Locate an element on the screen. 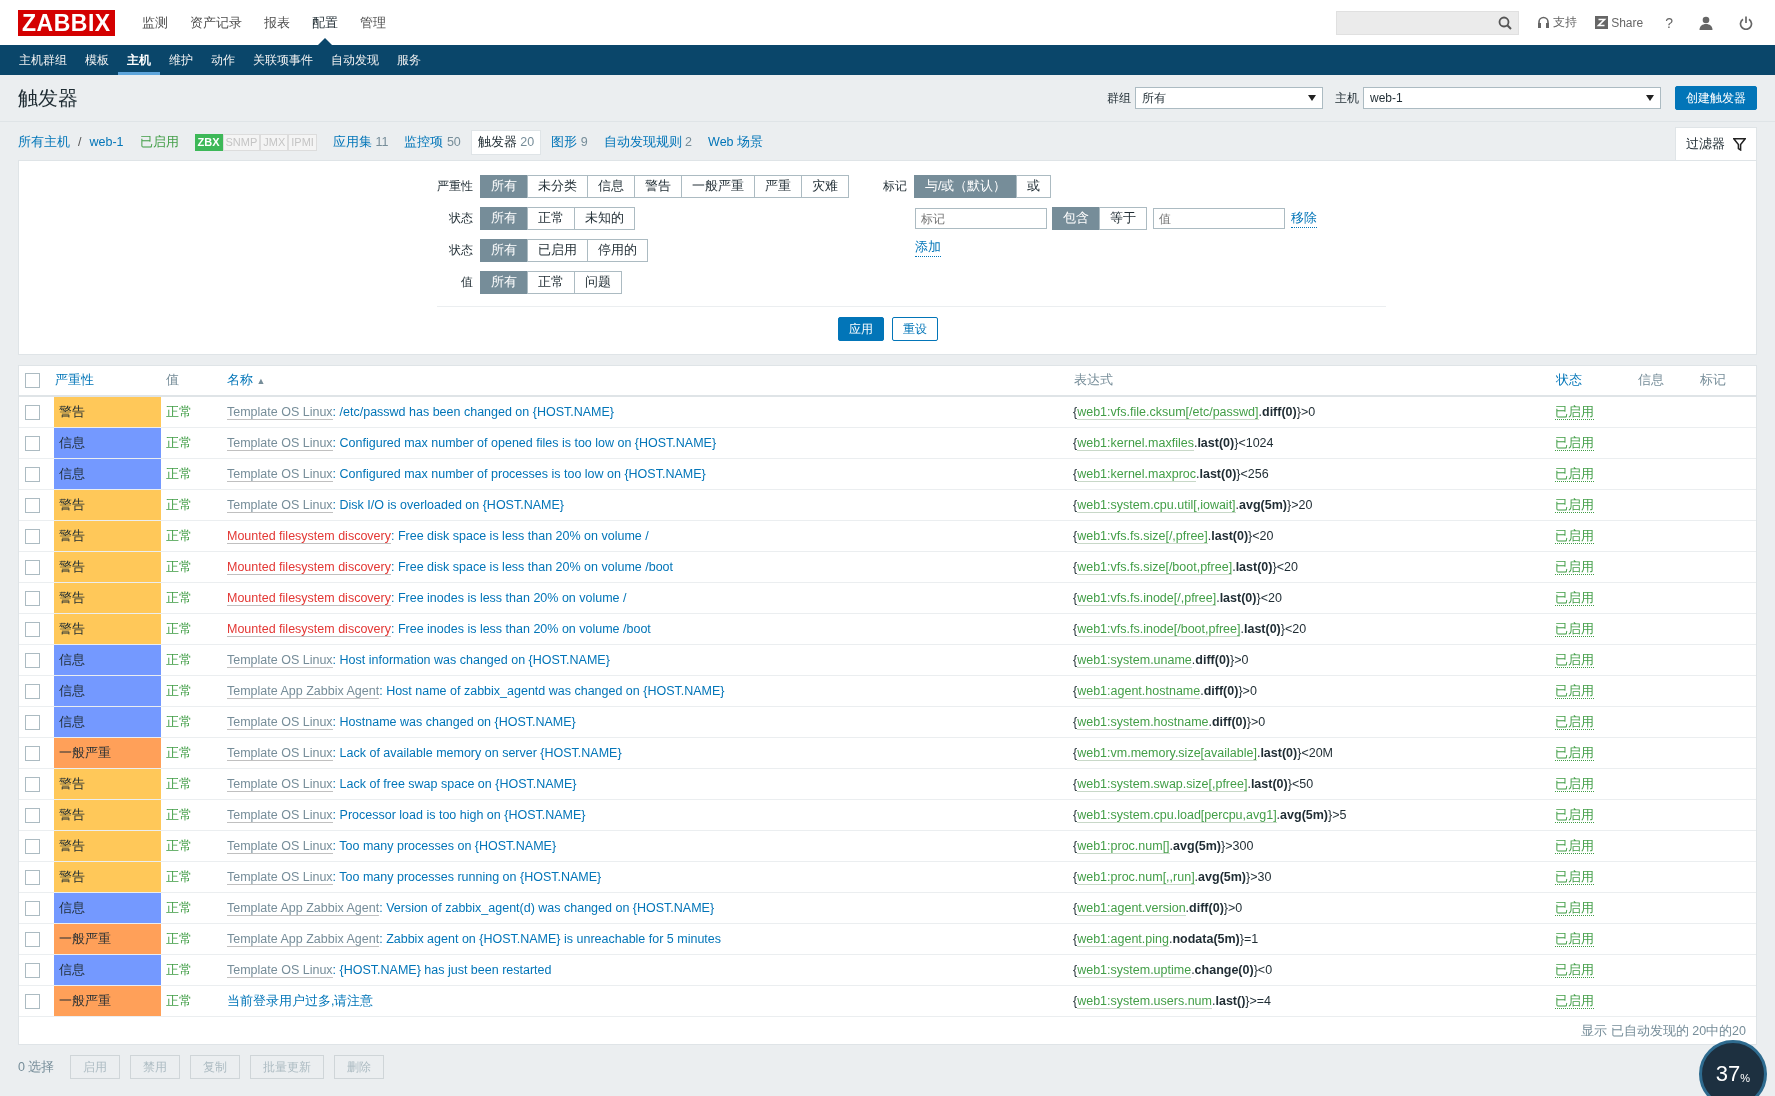 The image size is (1775, 1096). trigger-name-link: : Host information was changed on {HOST.NAME} is located at coordinates (471, 660).